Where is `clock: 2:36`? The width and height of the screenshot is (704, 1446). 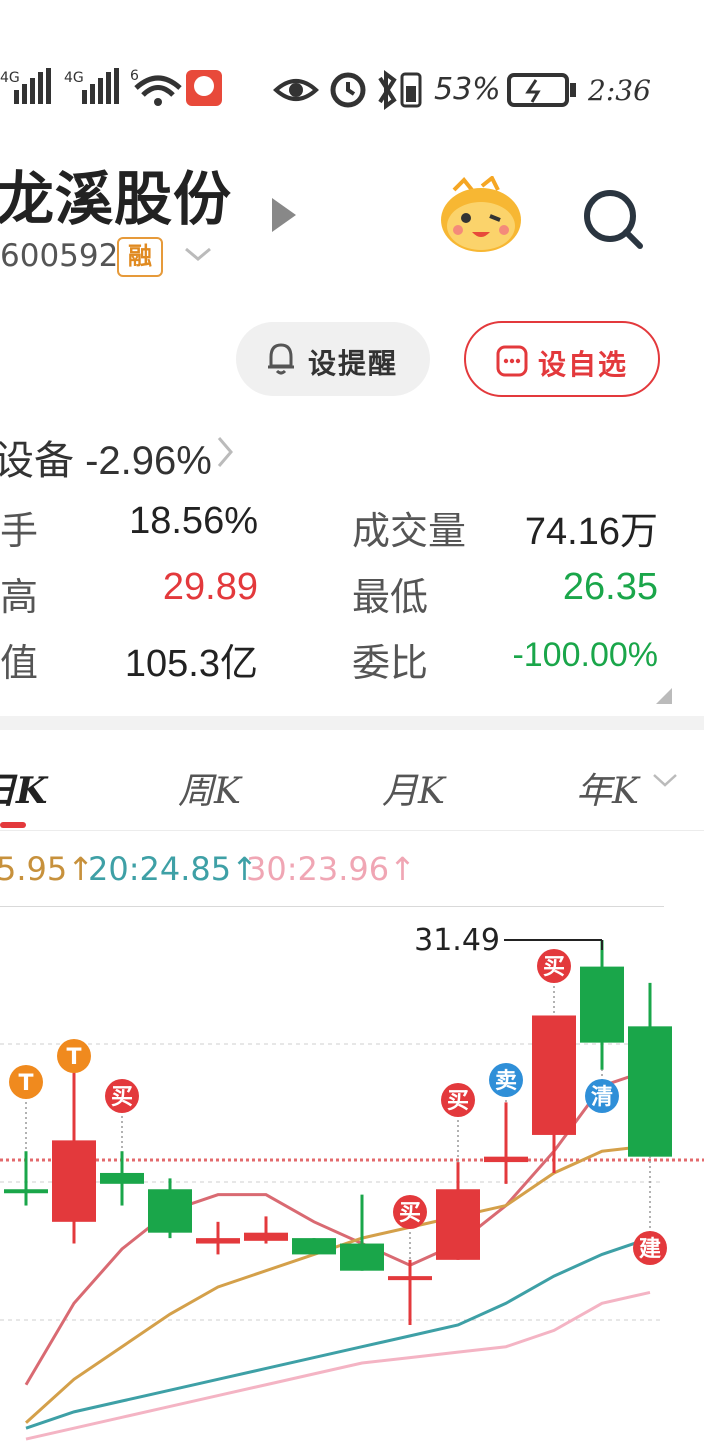 clock: 2:36 is located at coordinates (619, 90).